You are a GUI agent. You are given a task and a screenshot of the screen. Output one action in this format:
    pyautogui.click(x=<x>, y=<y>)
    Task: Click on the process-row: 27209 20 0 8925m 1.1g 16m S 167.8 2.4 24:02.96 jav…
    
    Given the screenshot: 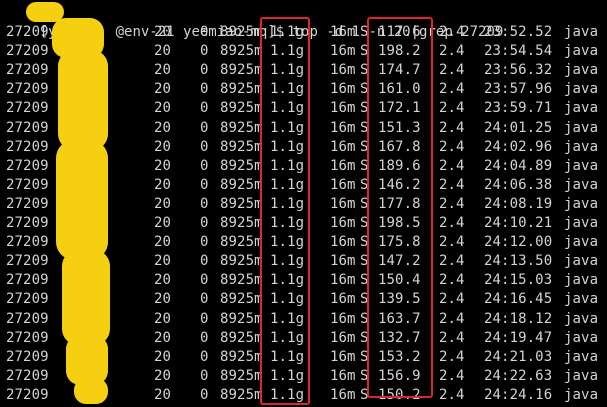 What is the action you would take?
    pyautogui.click(x=306, y=147)
    